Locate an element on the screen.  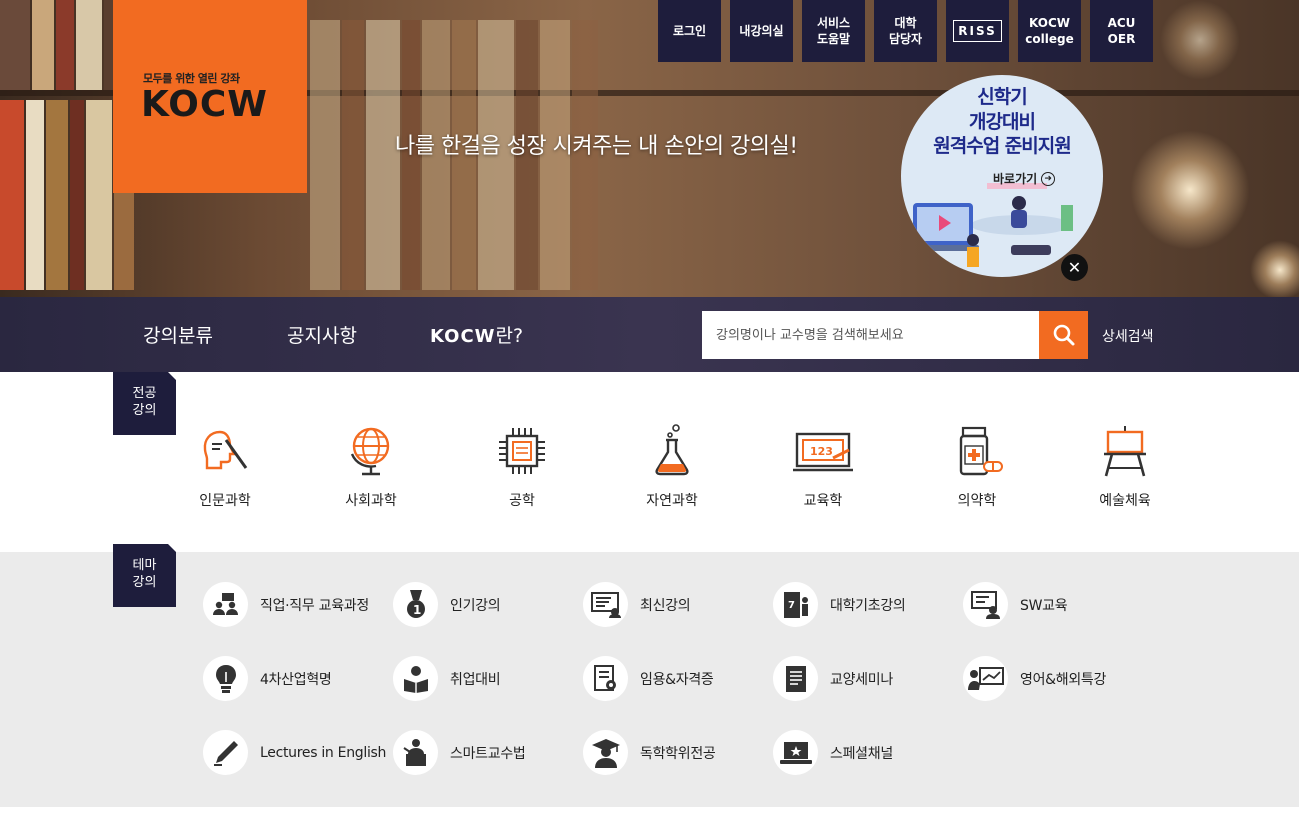
monitor-user-icon is located at coordinates (985, 604).